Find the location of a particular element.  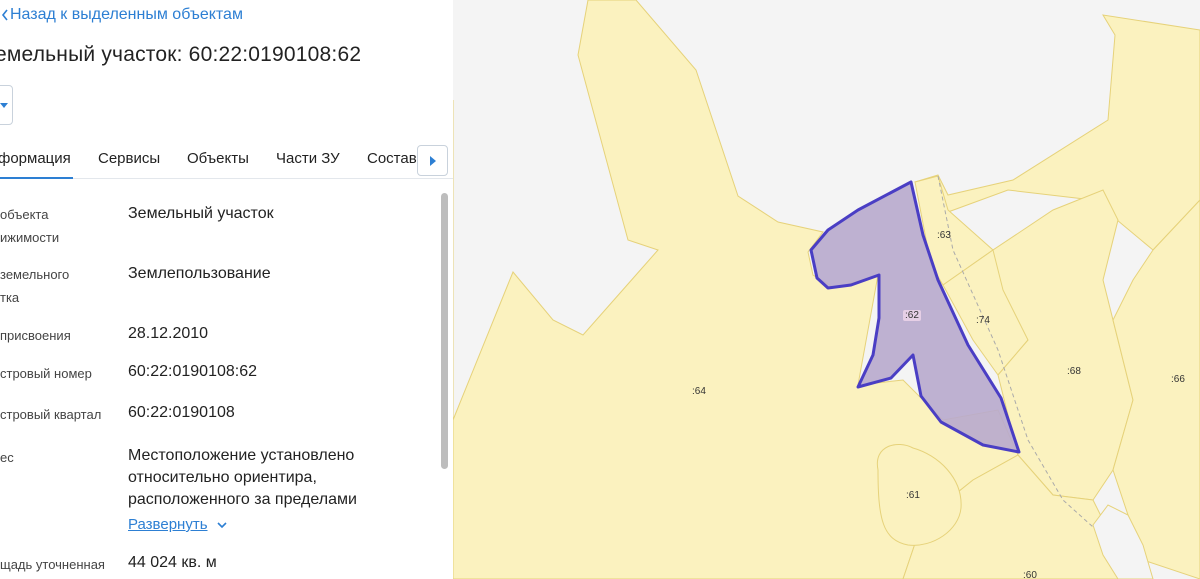

attr-label: щадь уточненная is located at coordinates (52, 564).